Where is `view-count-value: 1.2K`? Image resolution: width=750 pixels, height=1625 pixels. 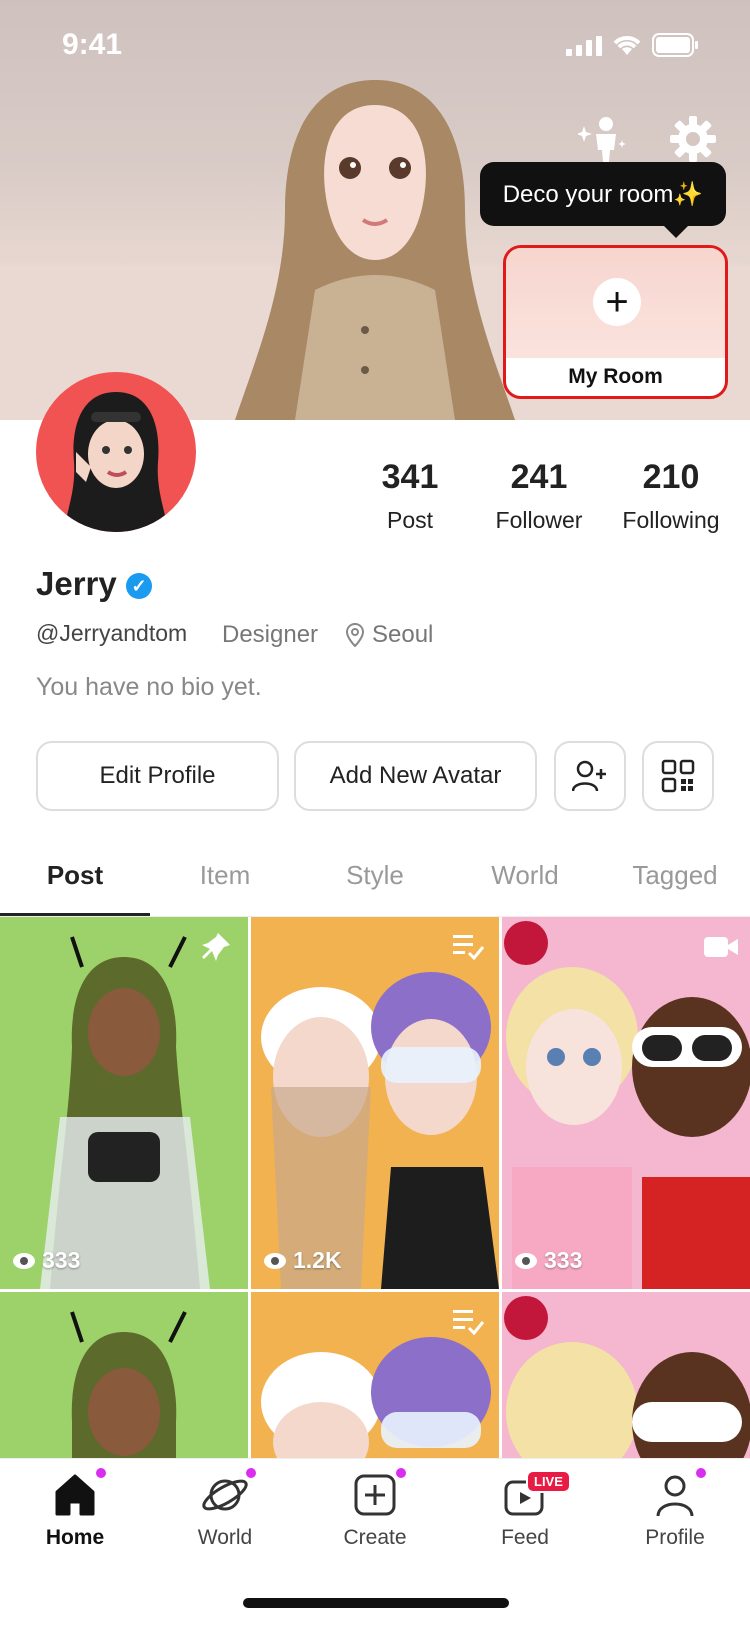
view-count-value: 1.2K is located at coordinates (317, 1260).